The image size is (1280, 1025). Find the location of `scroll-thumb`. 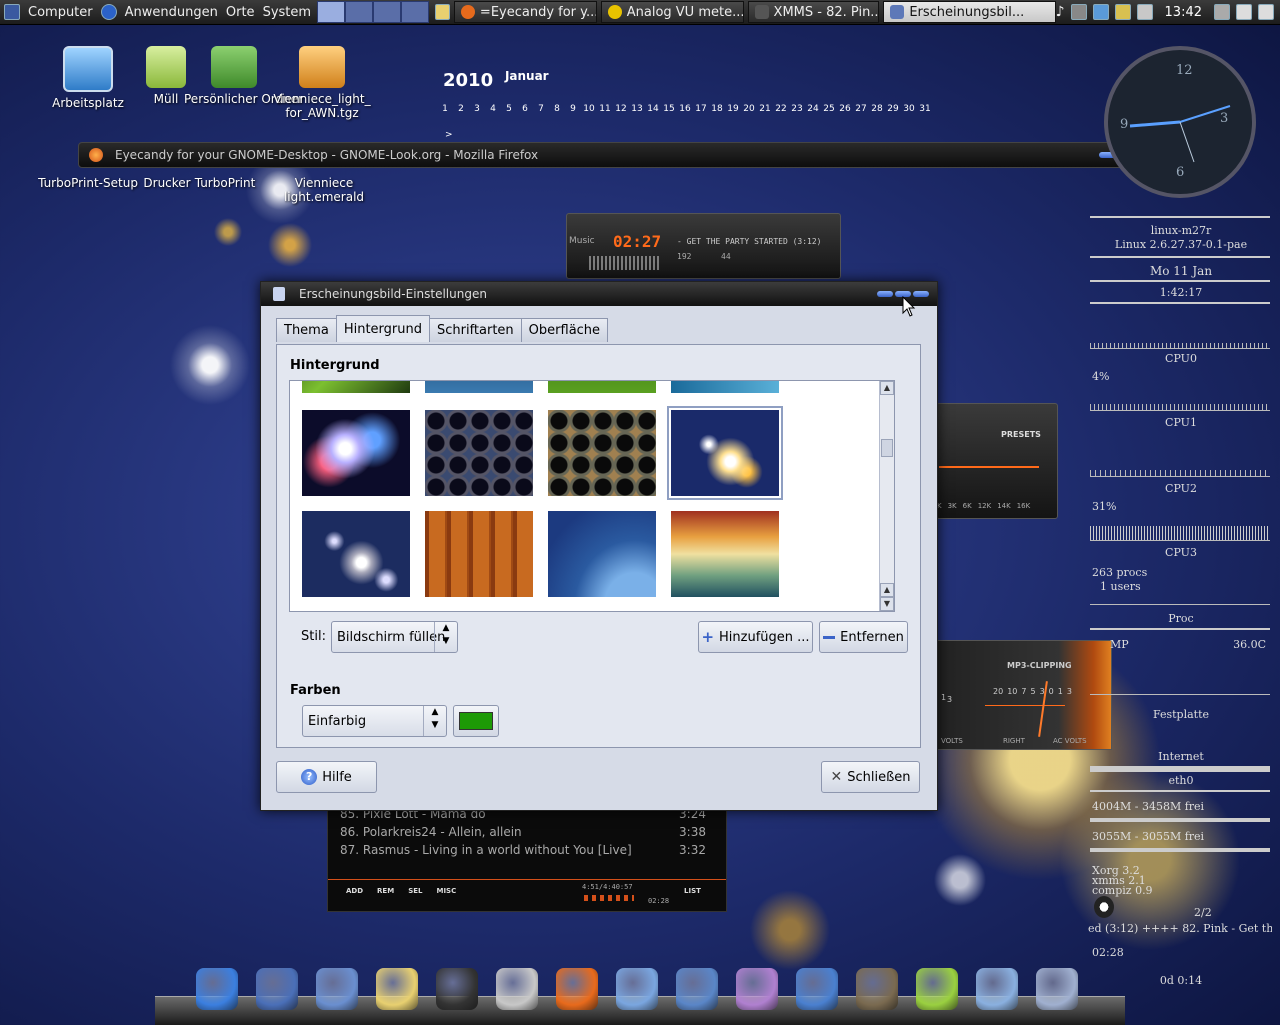

scroll-thumb is located at coordinates (887, 448).